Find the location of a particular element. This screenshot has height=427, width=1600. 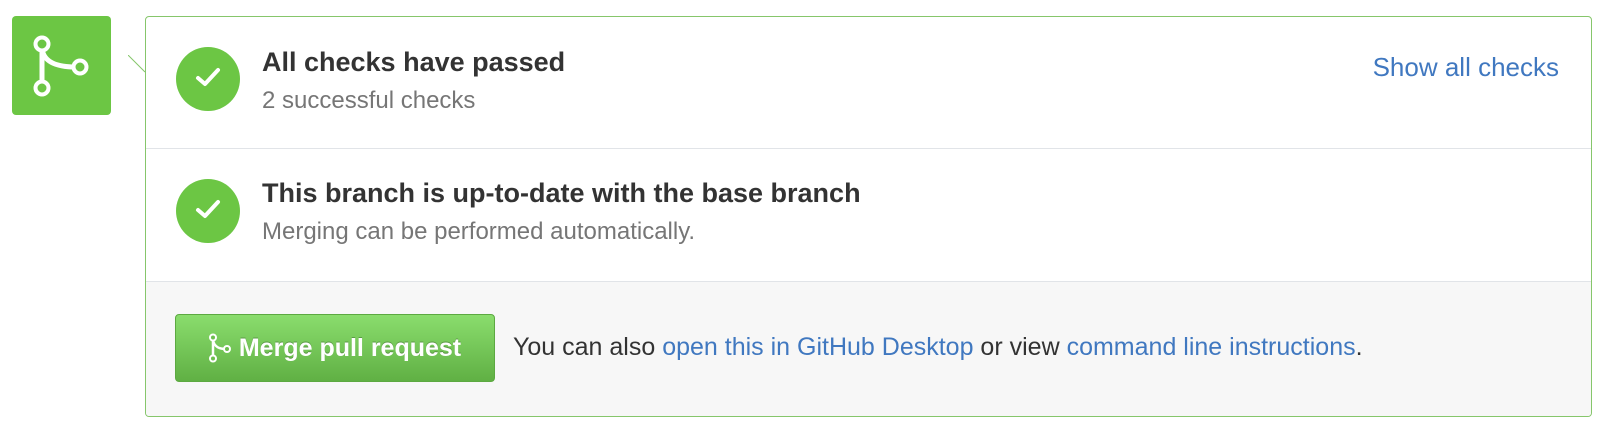

merge-text-suffix: . is located at coordinates (1359, 347).